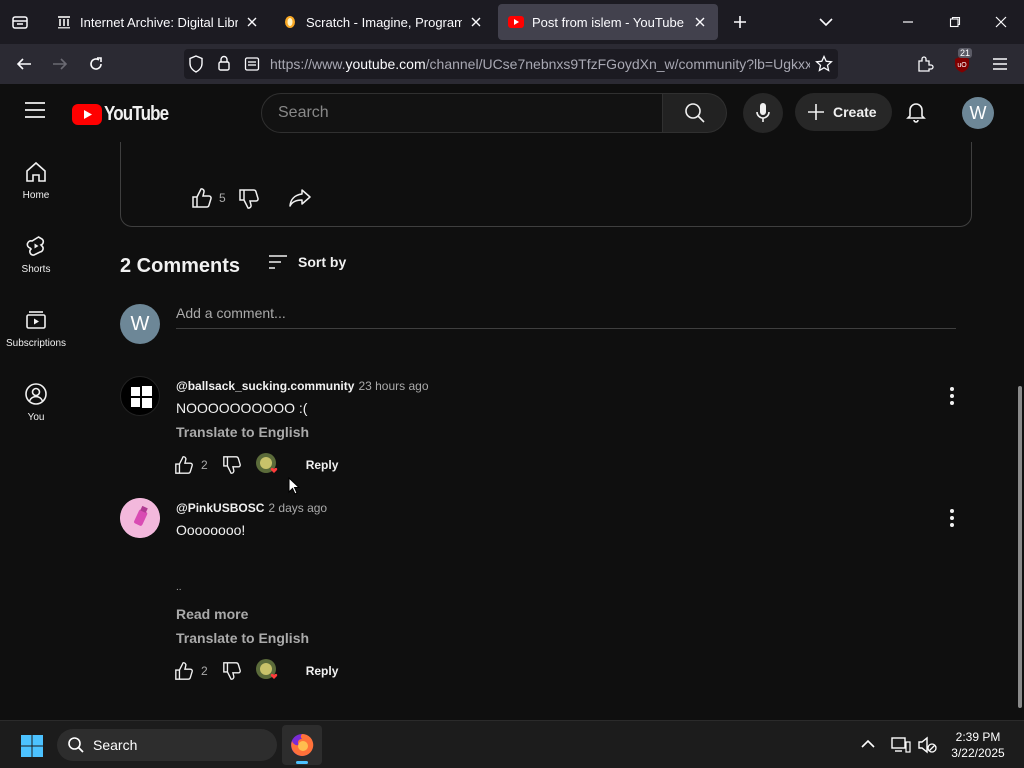  What do you see at coordinates (20, 22) in the screenshot?
I see `firefox-view-icon` at bounding box center [20, 22].